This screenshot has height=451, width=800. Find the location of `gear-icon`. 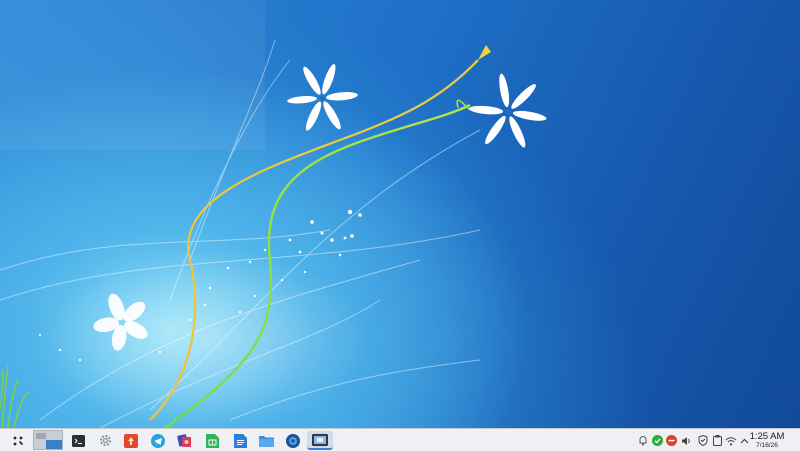

gear-icon is located at coordinates (105, 440).